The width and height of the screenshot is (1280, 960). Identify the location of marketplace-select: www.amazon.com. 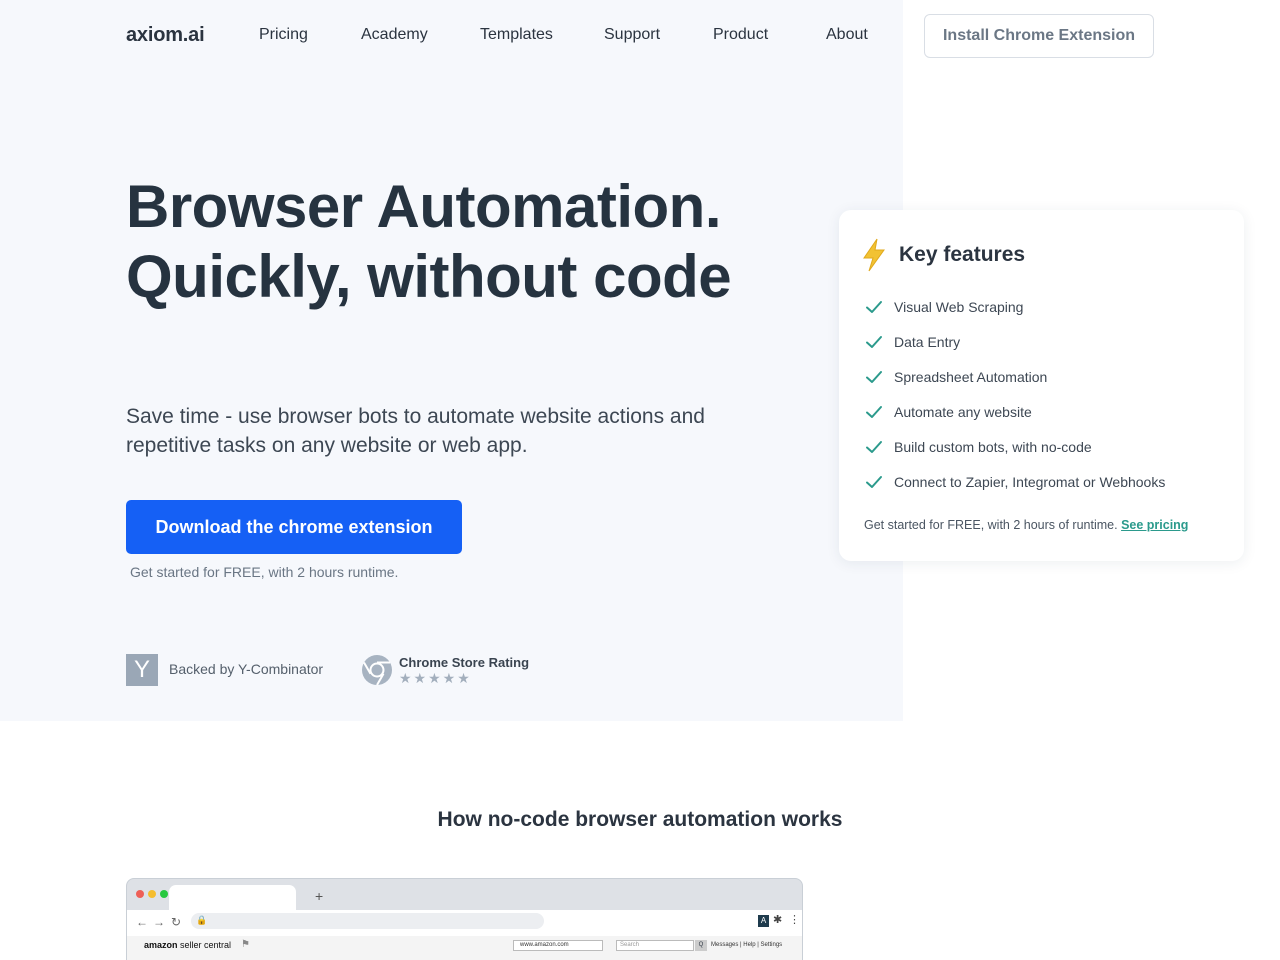
(558, 945).